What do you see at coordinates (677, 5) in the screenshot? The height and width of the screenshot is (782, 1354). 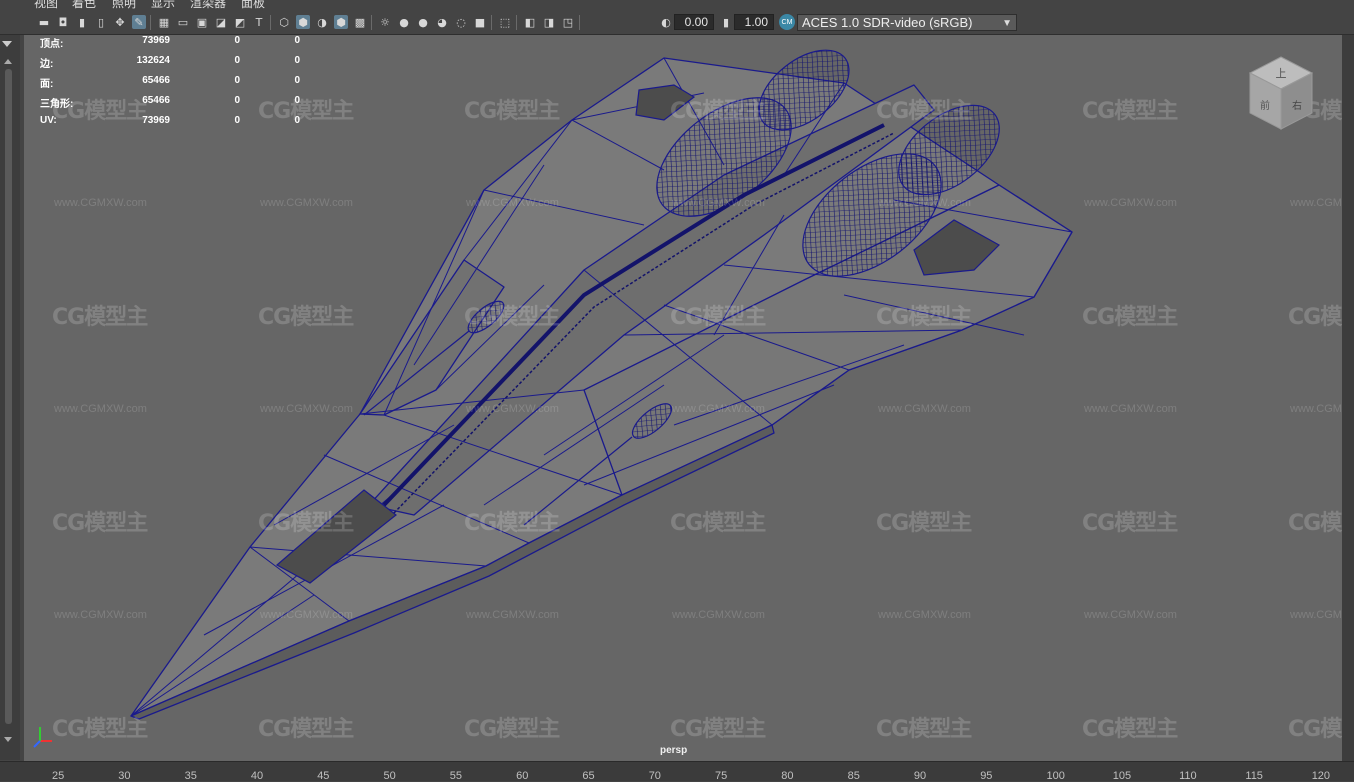 I see `viewport-menu-bar: 视图 着色 照明 显示 渲染器 面板` at bounding box center [677, 5].